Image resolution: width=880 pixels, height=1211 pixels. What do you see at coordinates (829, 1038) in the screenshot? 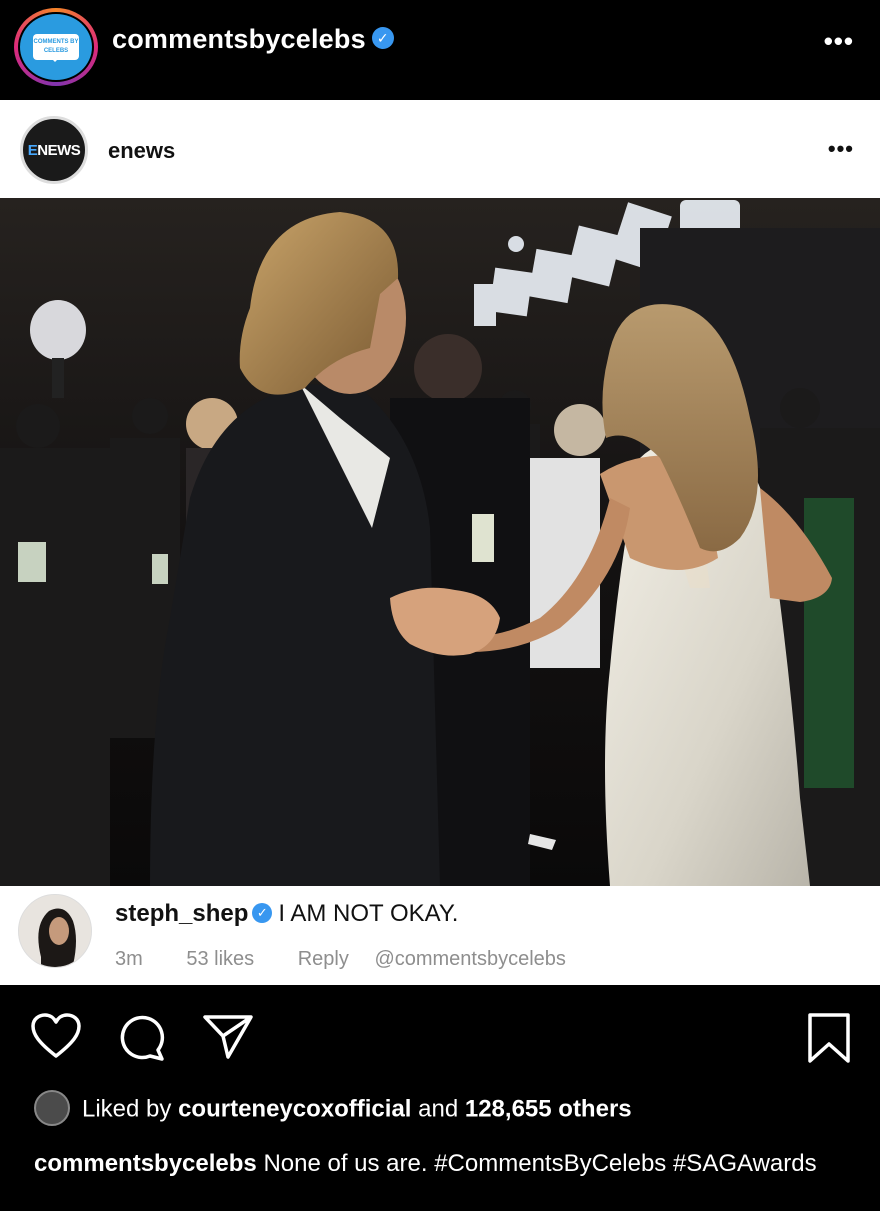
I see `bookmark-icon` at bounding box center [829, 1038].